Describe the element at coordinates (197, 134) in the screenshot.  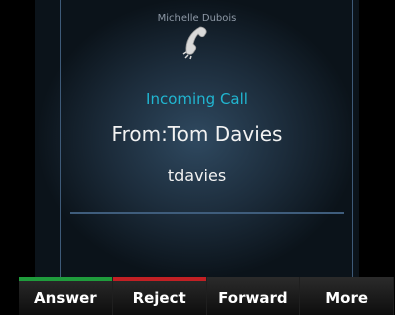
I see `caller-from-line: From:Tom Davies` at that location.